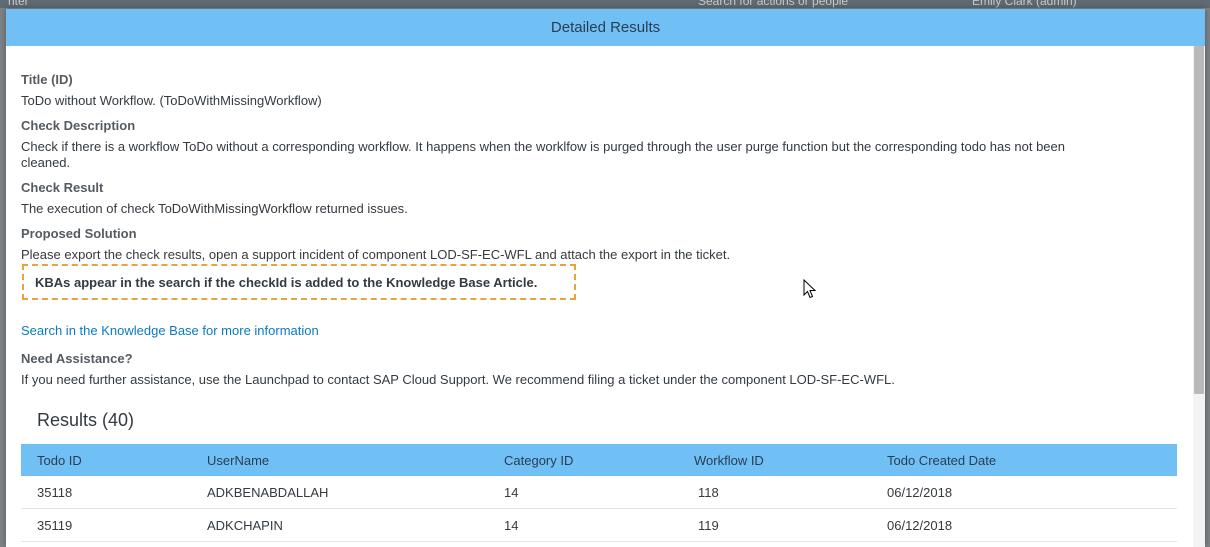 This screenshot has height=547, width=1210. Describe the element at coordinates (1199, 220) in the screenshot. I see `scrollbar-thumb` at that location.